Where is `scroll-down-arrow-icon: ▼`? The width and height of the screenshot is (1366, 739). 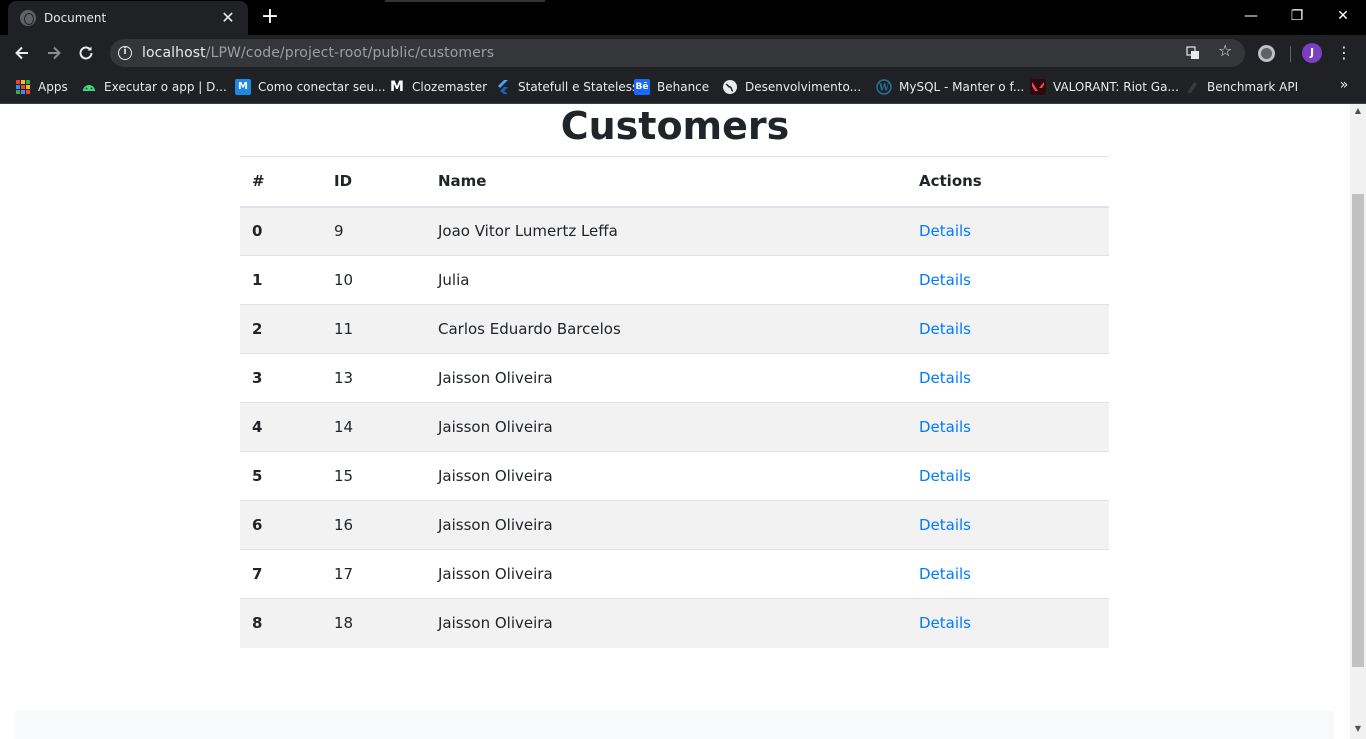
scroll-down-arrow-icon: ▼ is located at coordinates (1358, 728).